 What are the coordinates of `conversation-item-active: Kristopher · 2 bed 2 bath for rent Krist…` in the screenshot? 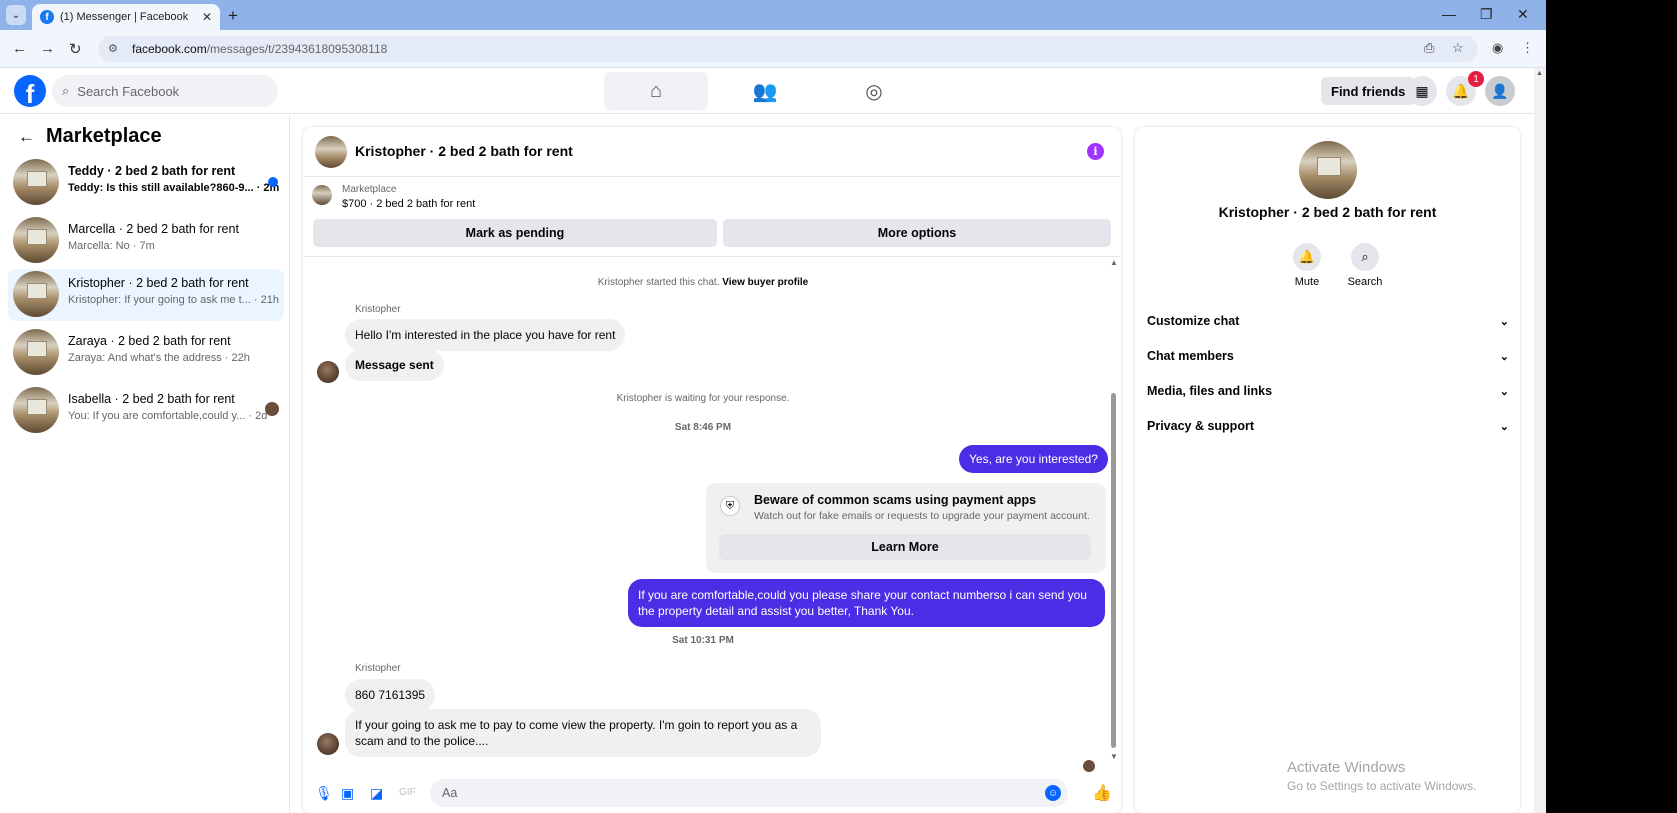 It's located at (146, 295).